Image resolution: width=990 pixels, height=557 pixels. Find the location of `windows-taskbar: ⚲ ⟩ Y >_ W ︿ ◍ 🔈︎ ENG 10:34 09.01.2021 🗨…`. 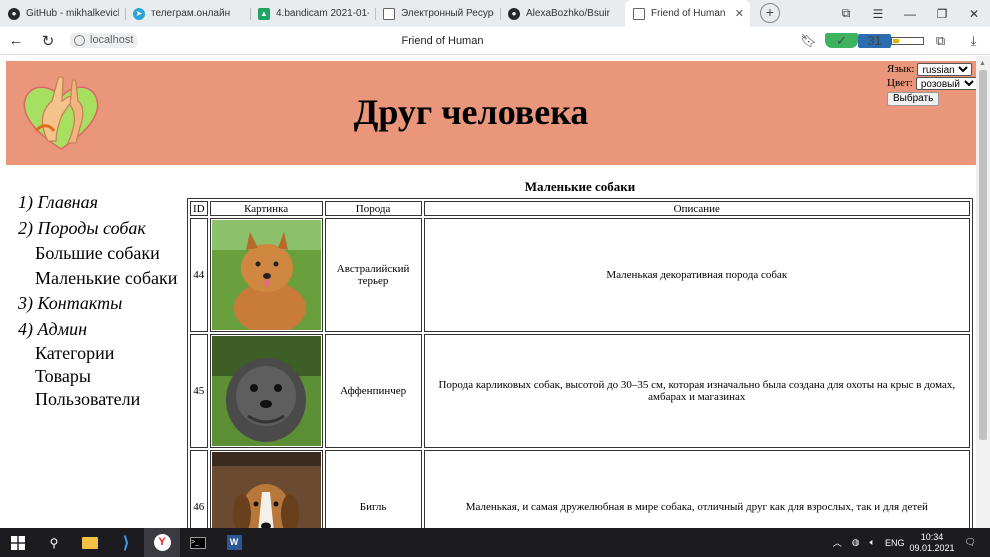

windows-taskbar: ⚲ ⟩ Y >_ W ︿ ◍ 🔈︎ ENG 10:34 09.01.2021 🗨… is located at coordinates (495, 542).